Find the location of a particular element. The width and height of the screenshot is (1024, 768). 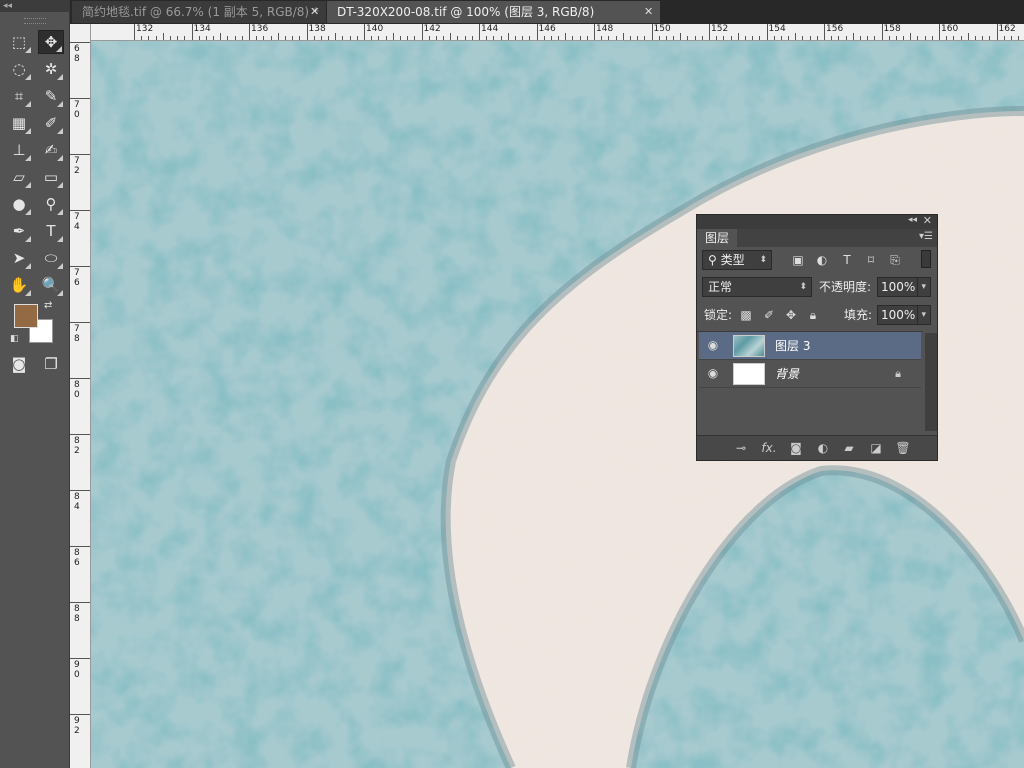

tools-panel-grip is located at coordinates (35, 21).